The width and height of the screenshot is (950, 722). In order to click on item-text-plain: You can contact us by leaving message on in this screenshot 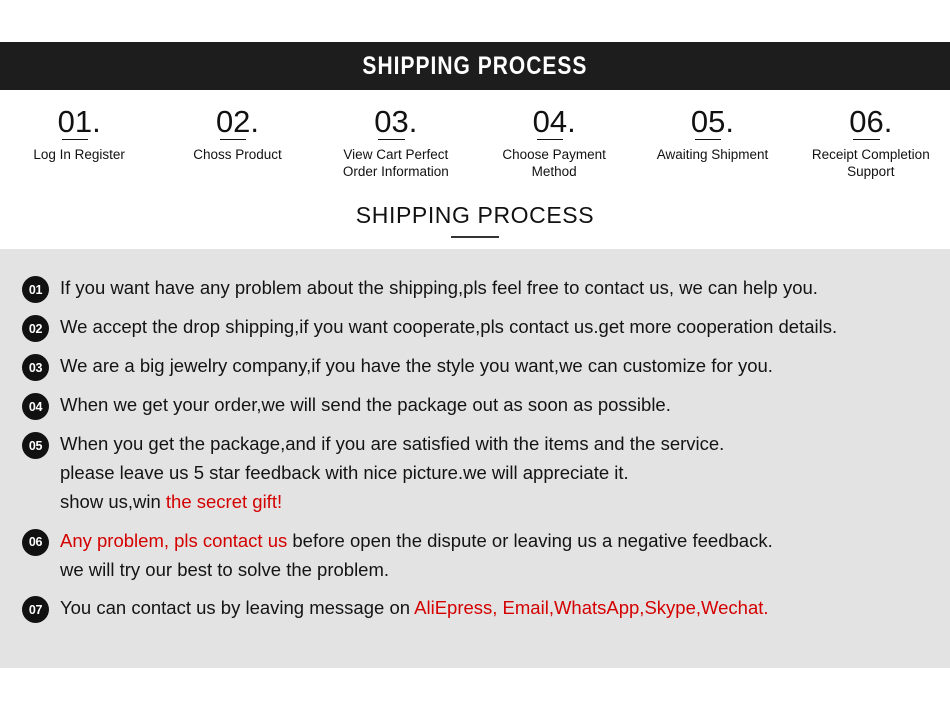, I will do `click(237, 608)`.